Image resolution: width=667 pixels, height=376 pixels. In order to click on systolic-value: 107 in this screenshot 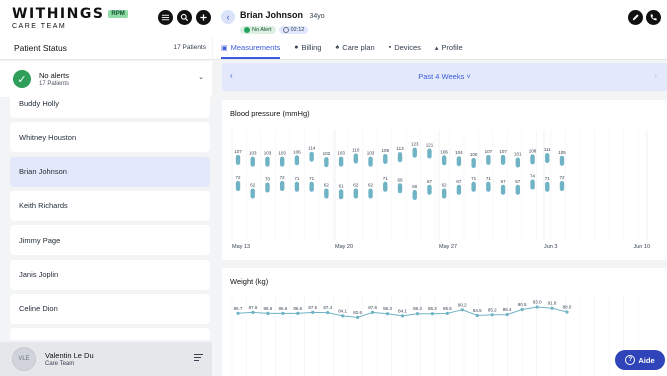, I will do `click(489, 151)`.